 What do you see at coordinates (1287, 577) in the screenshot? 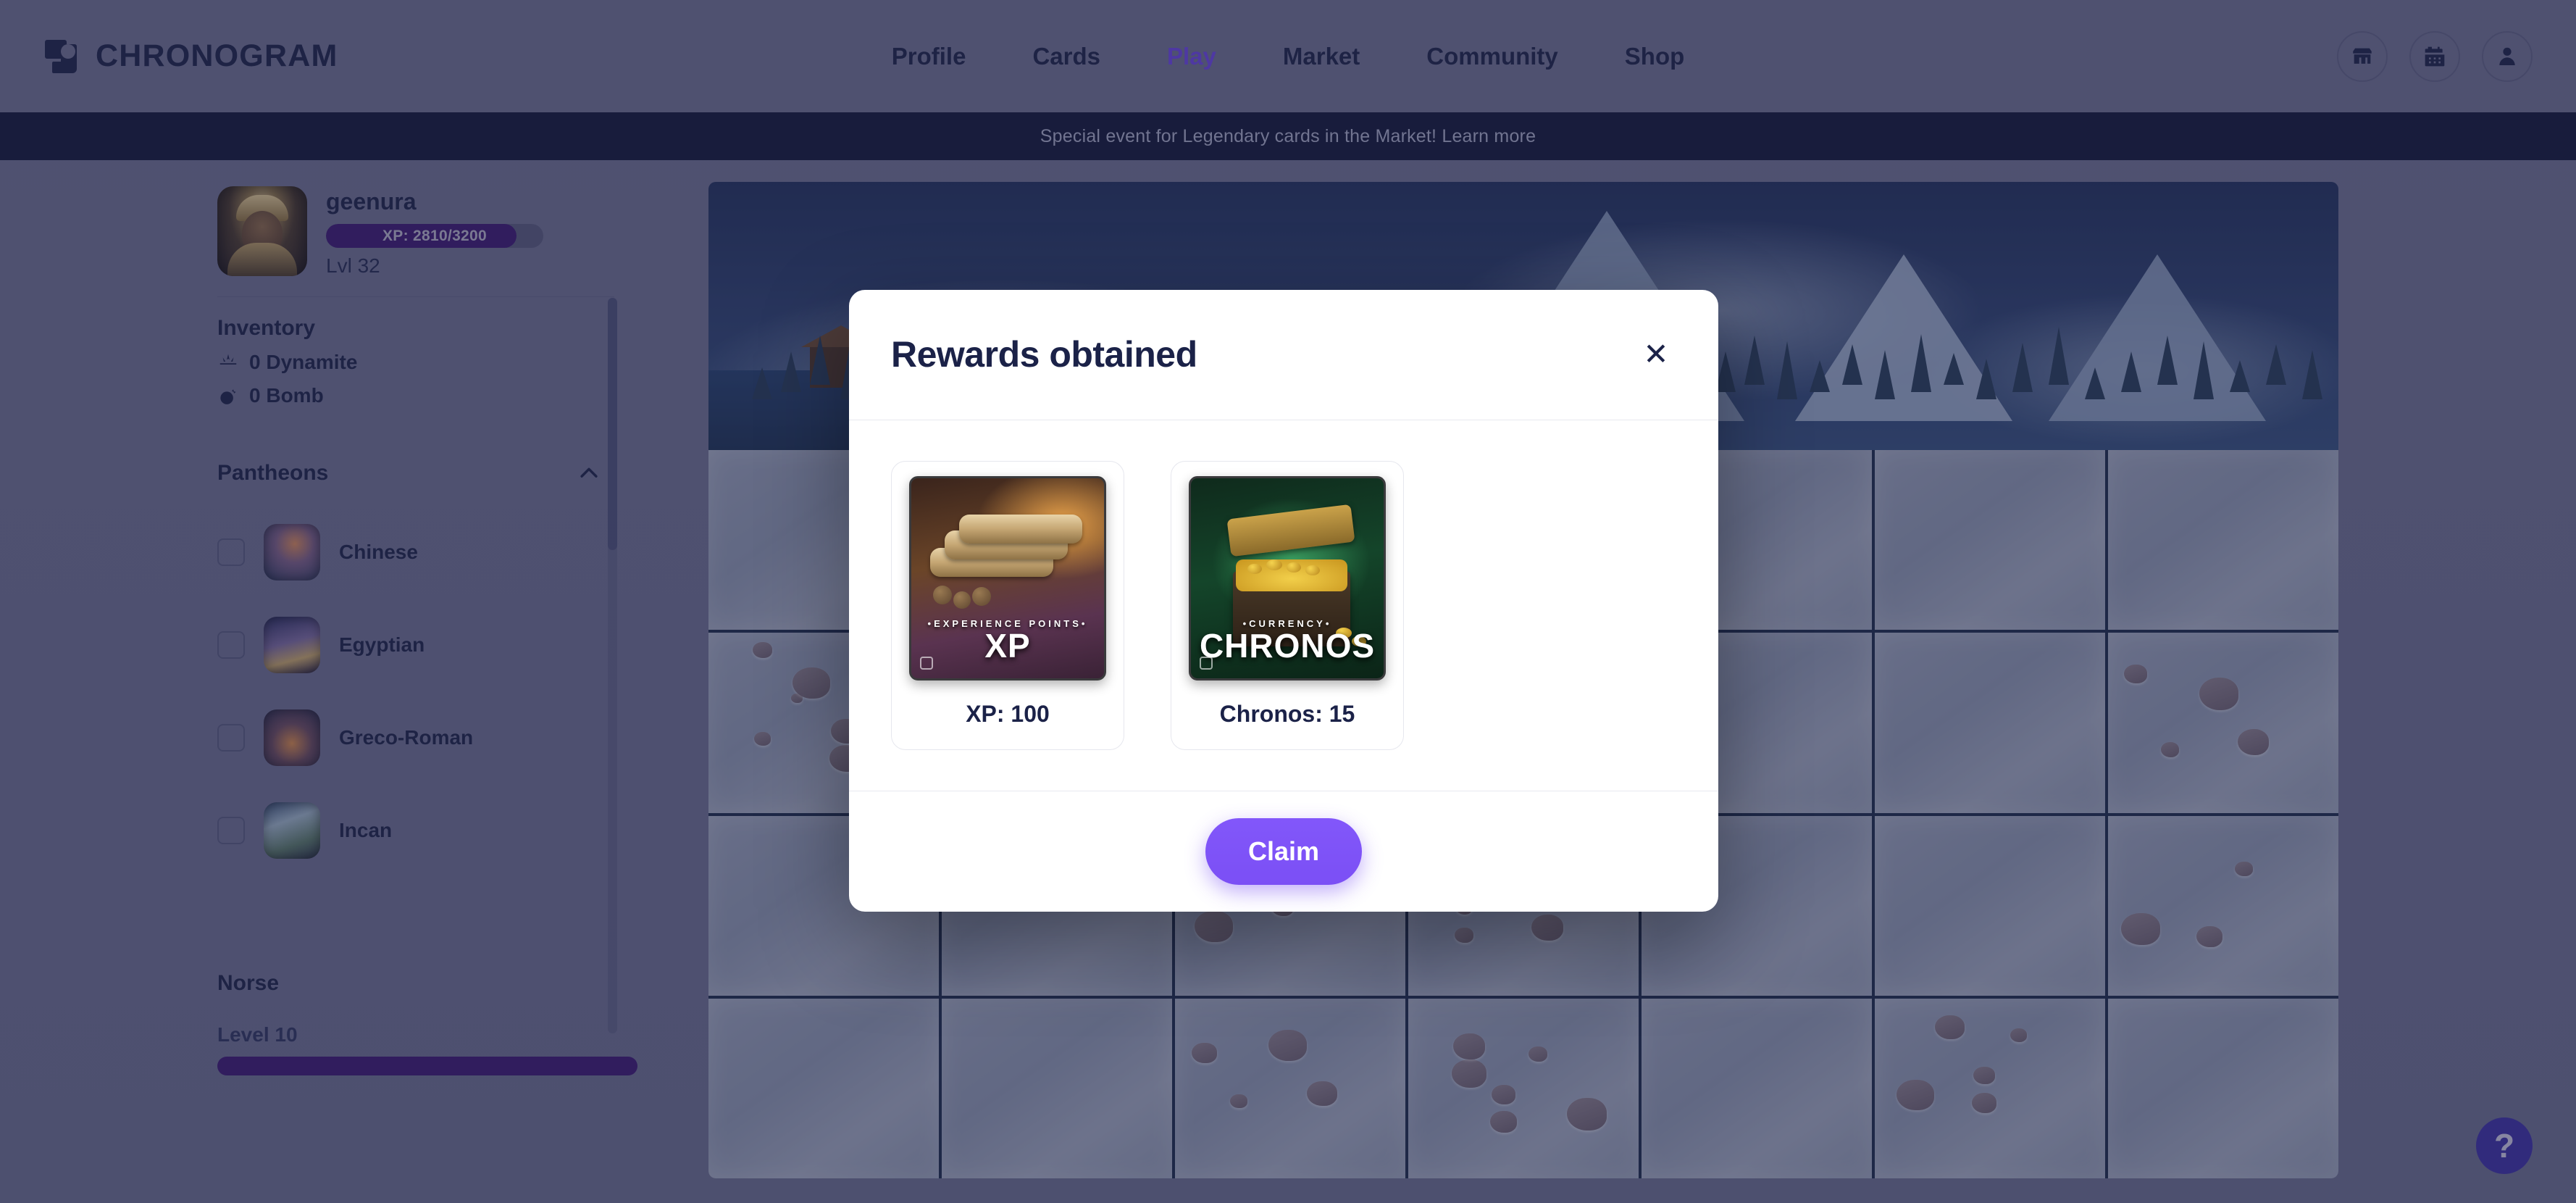
I see `chronos-treasure-art: •CURRENCY• CHRONOS` at bounding box center [1287, 577].